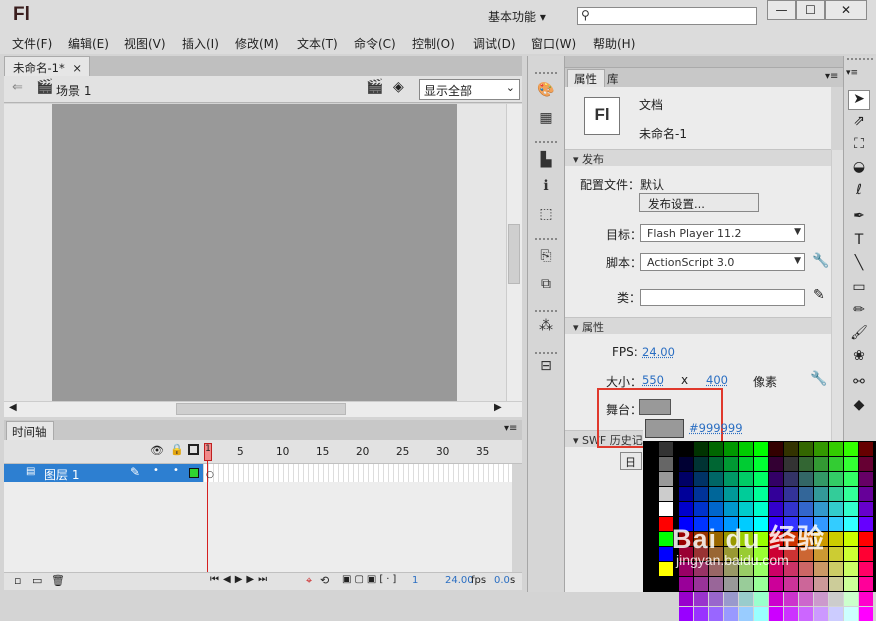 Image resolution: width=876 pixels, height=621 pixels. I want to click on edit-symbols-icon: ◈, so click(398, 87).